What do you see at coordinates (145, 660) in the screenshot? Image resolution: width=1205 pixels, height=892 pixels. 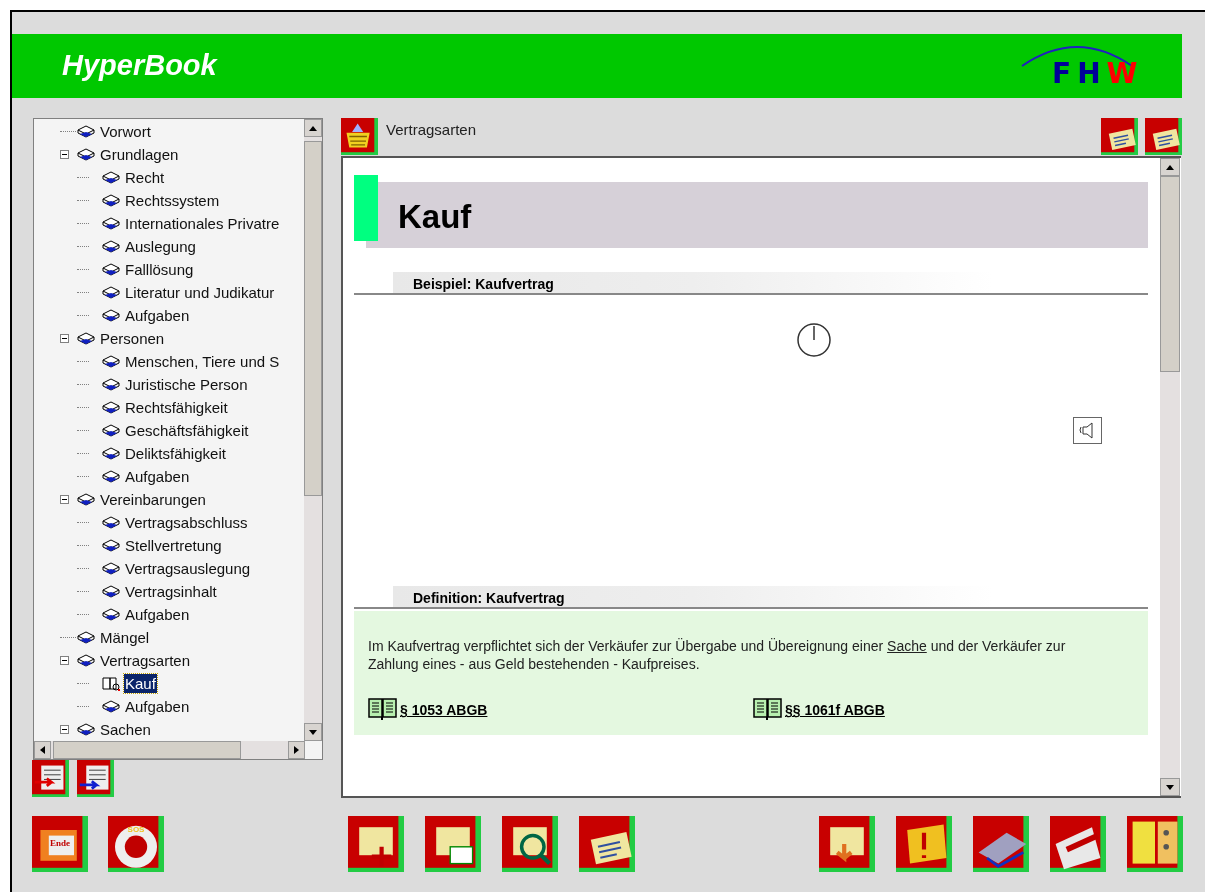 I see `tree-item: Vertragsarten` at bounding box center [145, 660].